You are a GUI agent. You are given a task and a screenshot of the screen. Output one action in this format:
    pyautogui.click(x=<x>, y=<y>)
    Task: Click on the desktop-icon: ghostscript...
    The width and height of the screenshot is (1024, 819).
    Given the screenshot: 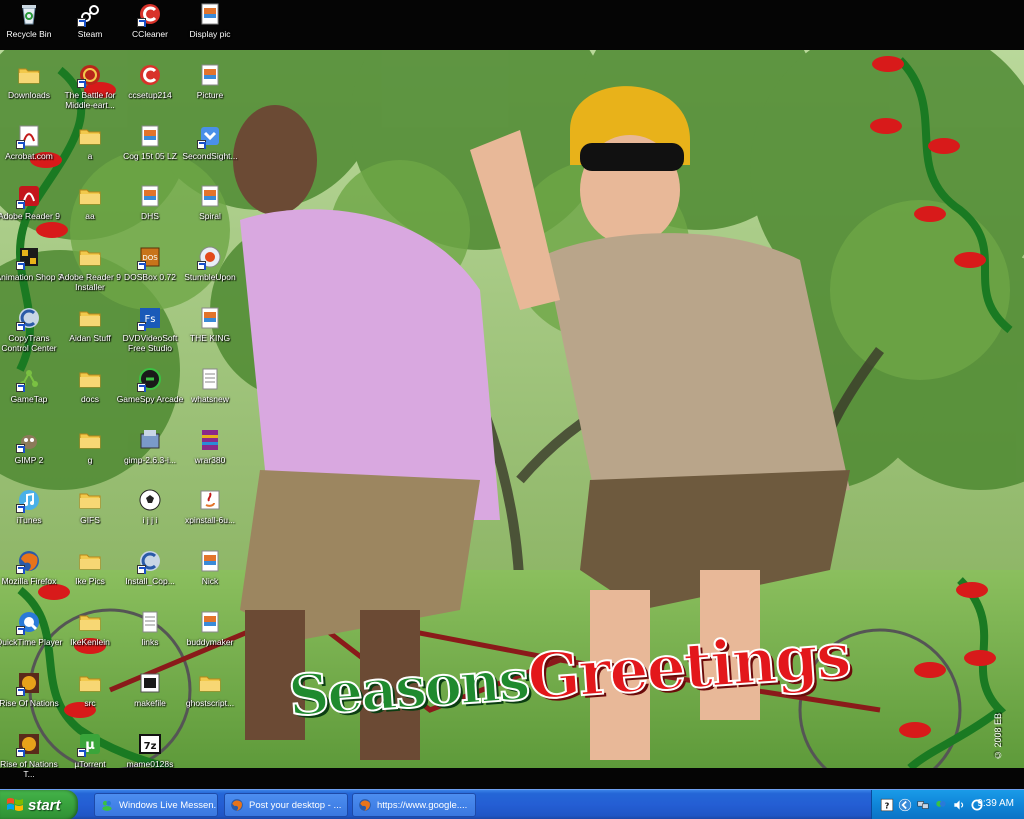 What is the action you would take?
    pyautogui.click(x=210, y=700)
    